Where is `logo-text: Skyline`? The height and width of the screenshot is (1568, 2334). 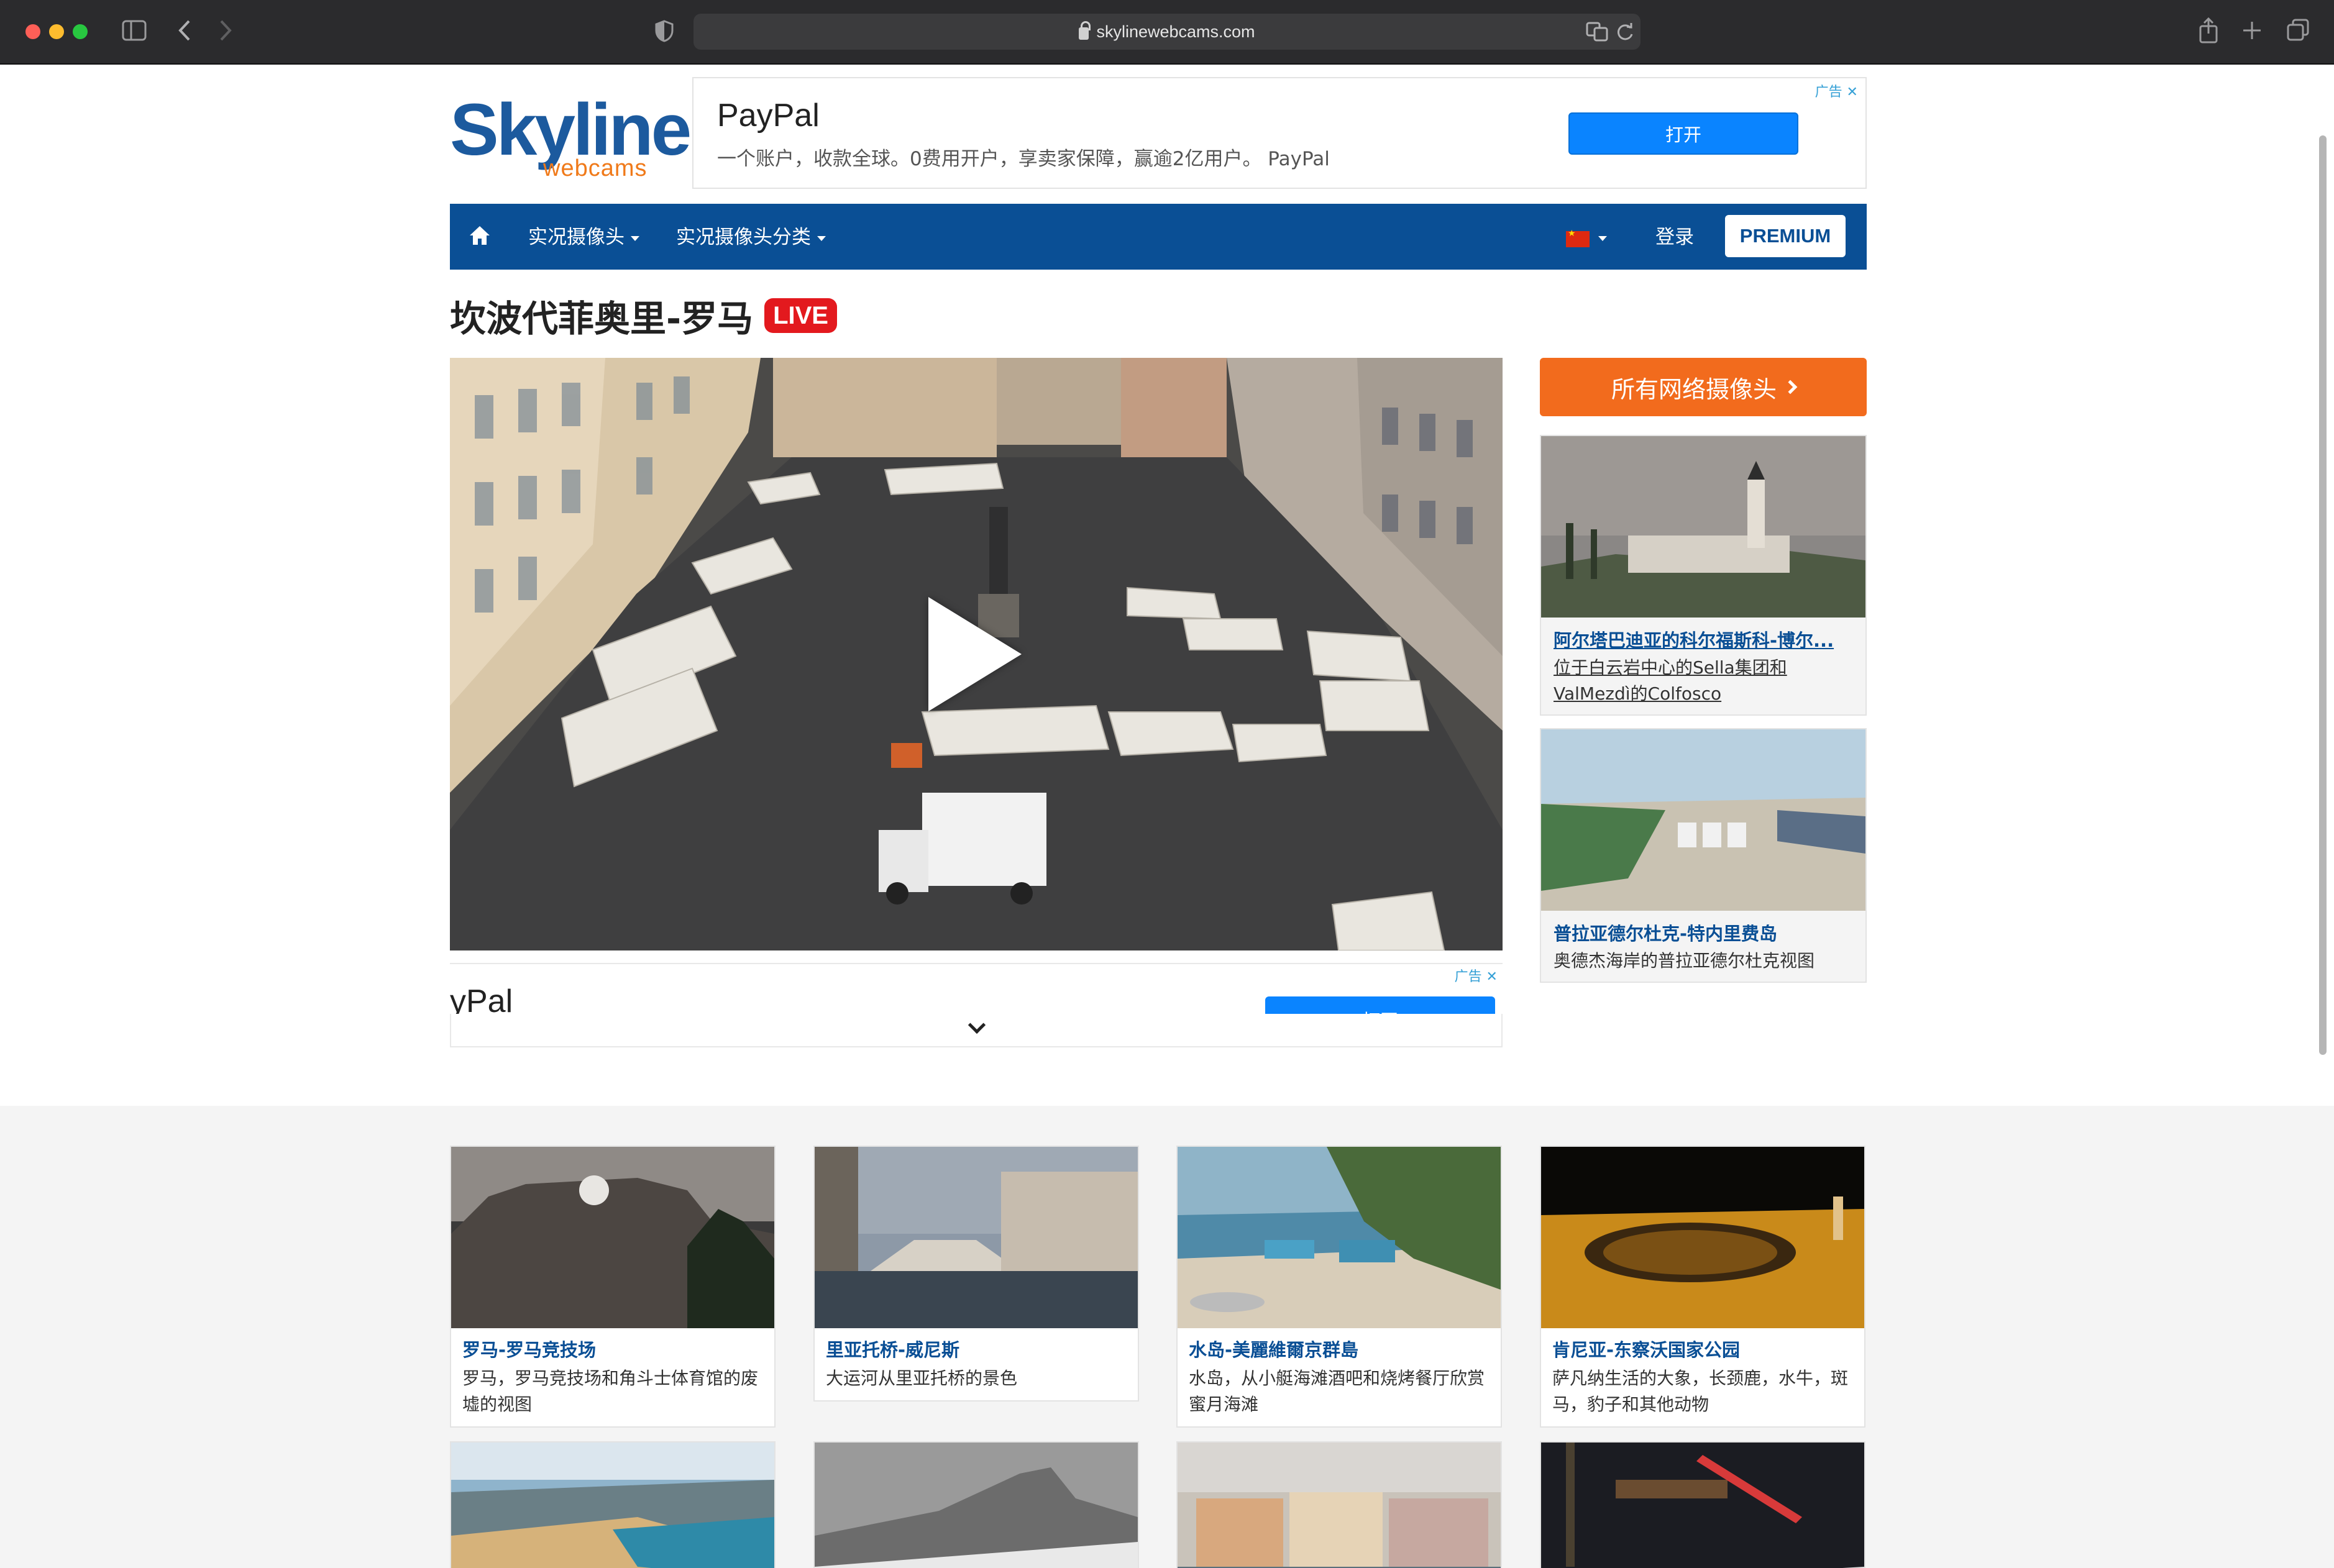 logo-text: Skyline is located at coordinates (571, 130).